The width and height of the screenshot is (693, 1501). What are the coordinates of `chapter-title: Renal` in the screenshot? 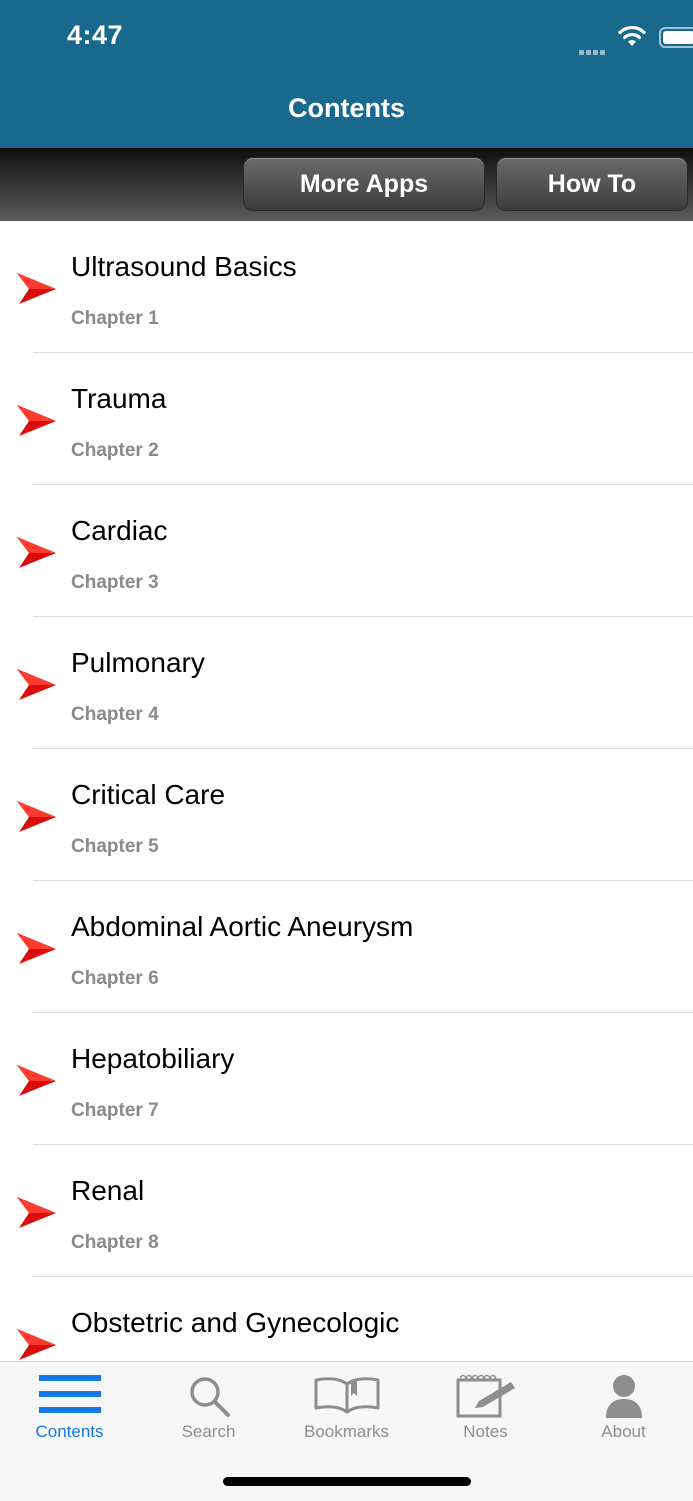 It's located at (108, 1190).